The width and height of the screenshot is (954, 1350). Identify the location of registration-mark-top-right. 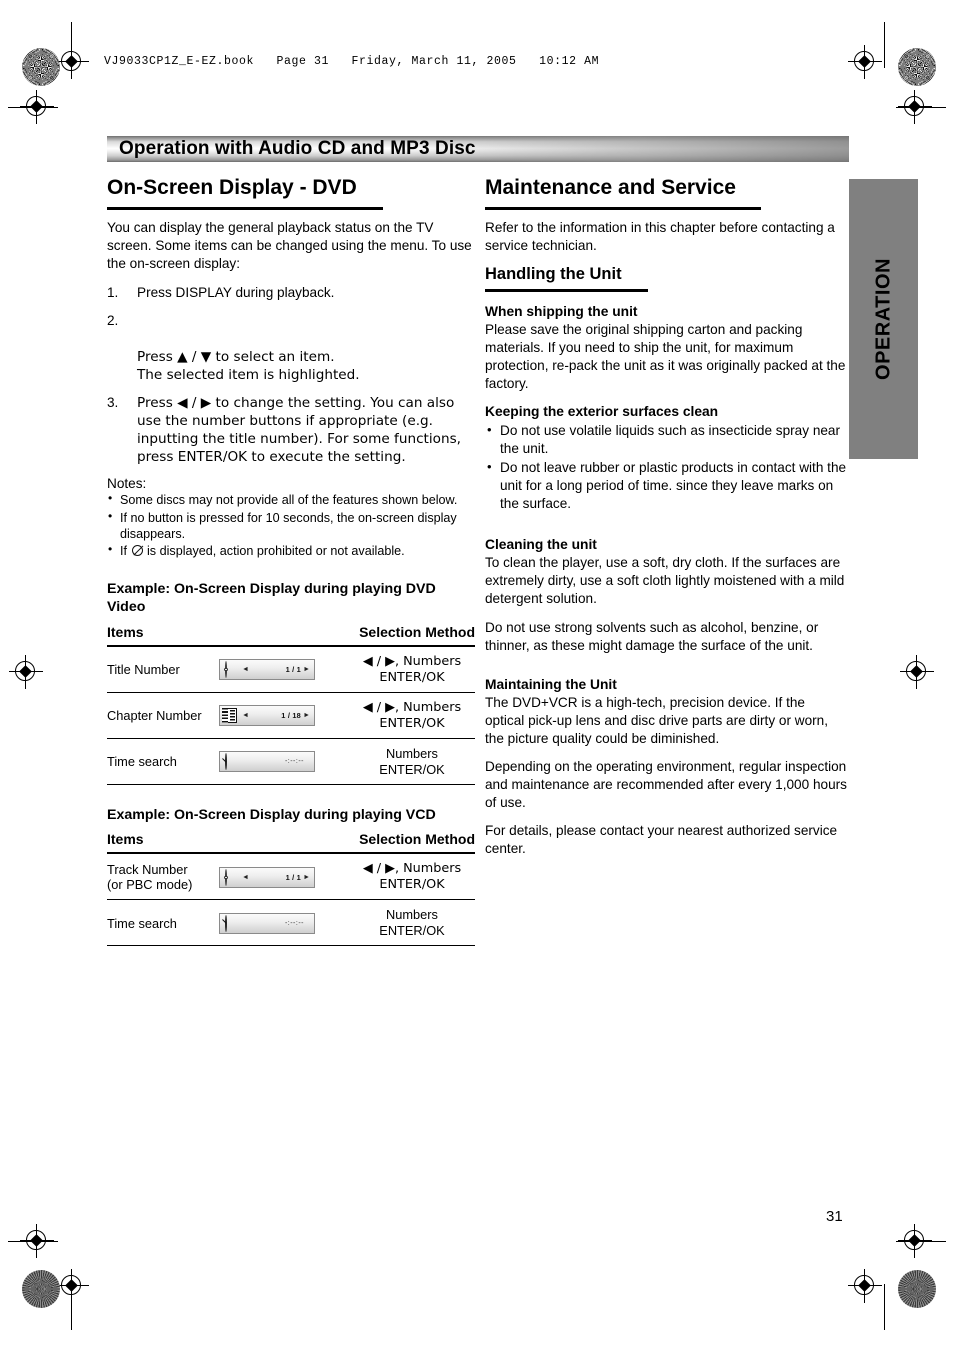
(865, 62).